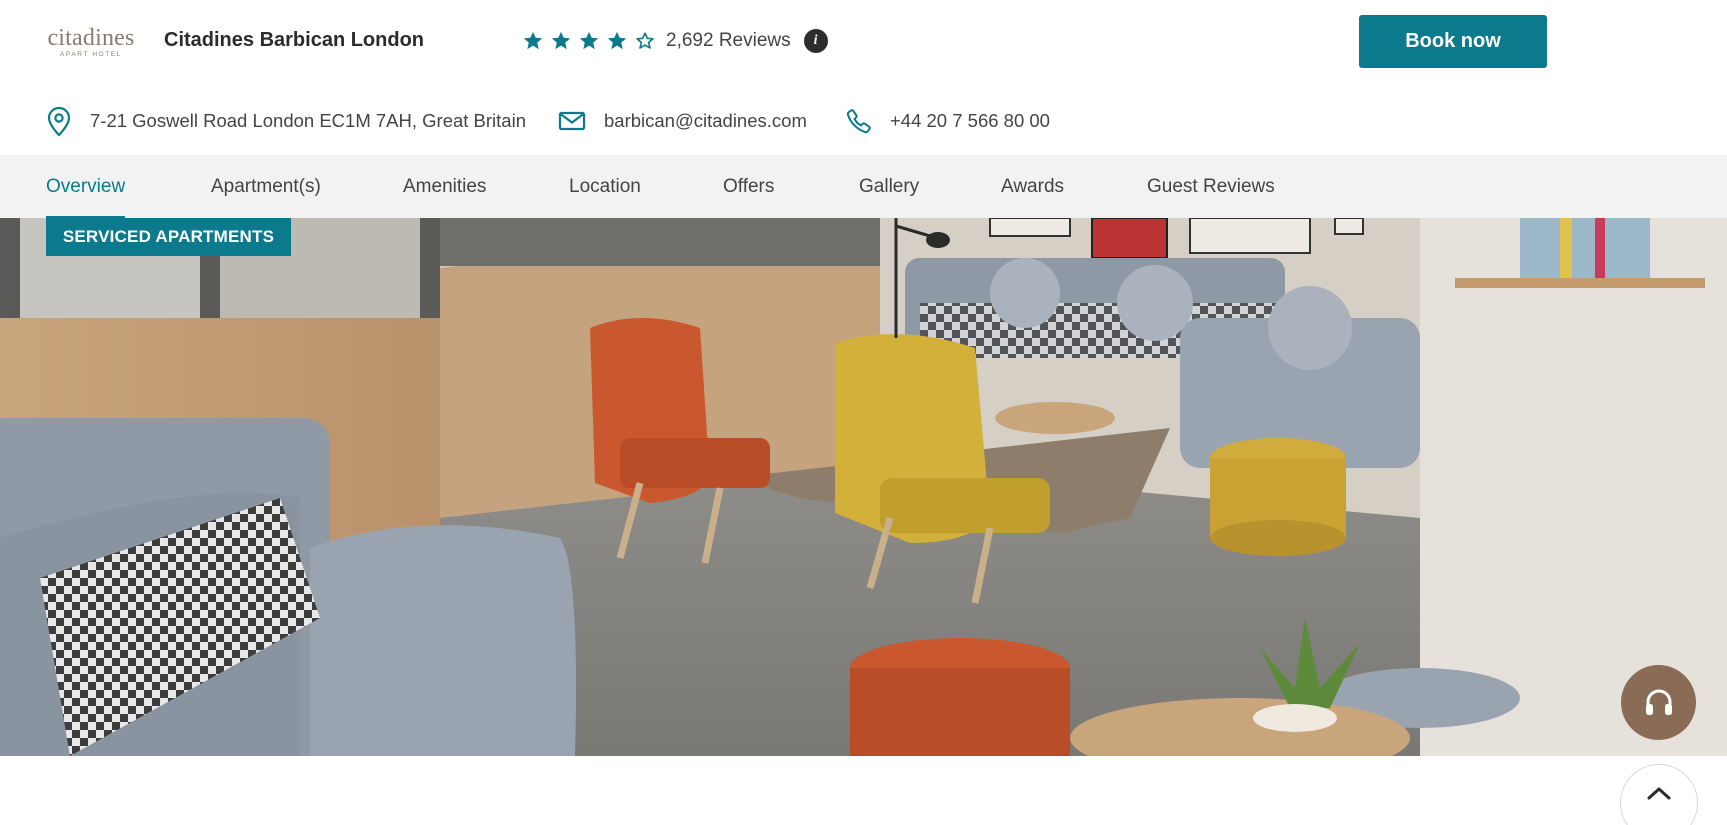  Describe the element at coordinates (645, 40) in the screenshot. I see `star-outline-icon` at that location.